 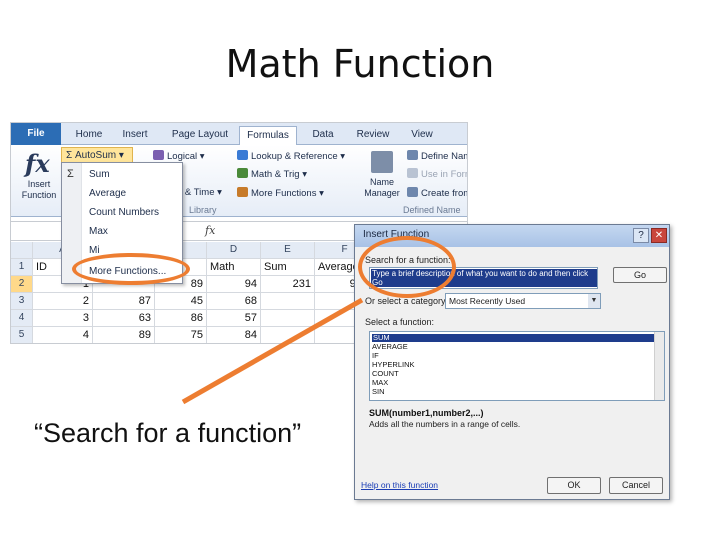 What do you see at coordinates (242, 173) in the screenshot?
I see `math-icon` at bounding box center [242, 173].